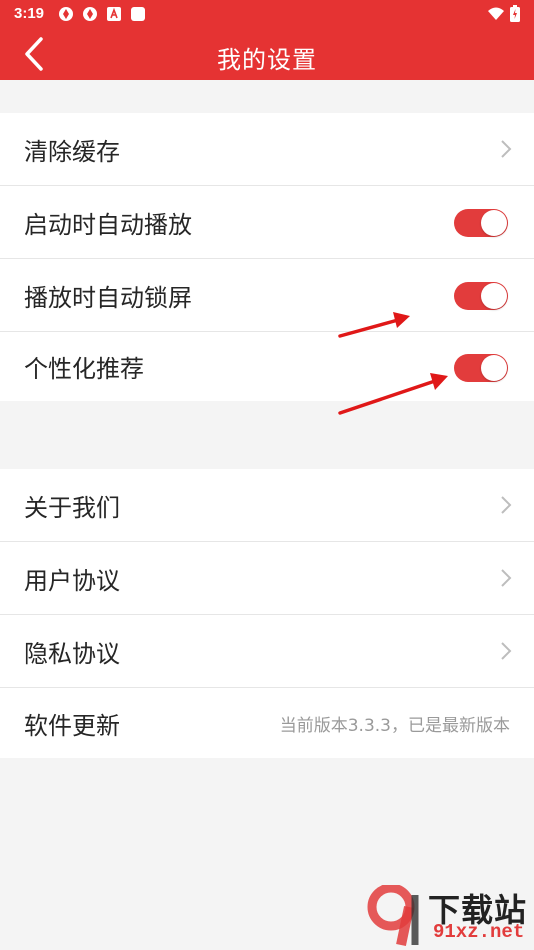 The image size is (534, 950). I want to click on personalized-recommendation-toggle, so click(481, 368).